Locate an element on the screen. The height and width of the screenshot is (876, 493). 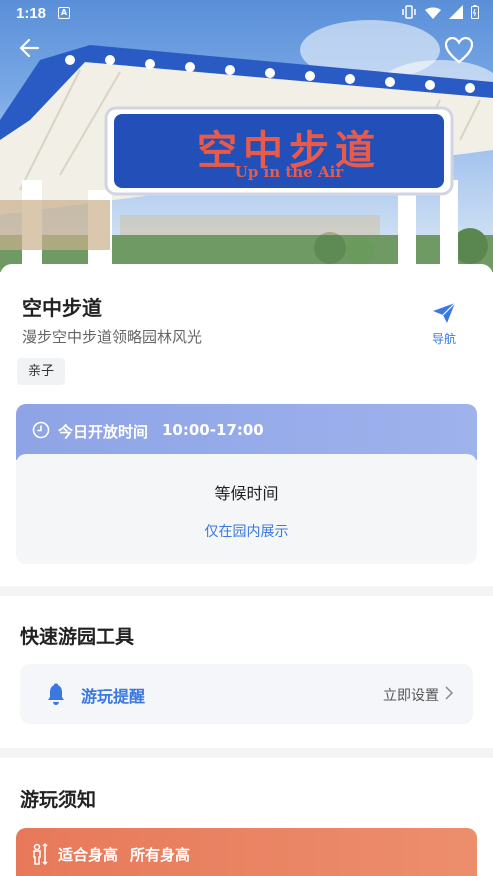
notification-icon: A is located at coordinates (64, 13).